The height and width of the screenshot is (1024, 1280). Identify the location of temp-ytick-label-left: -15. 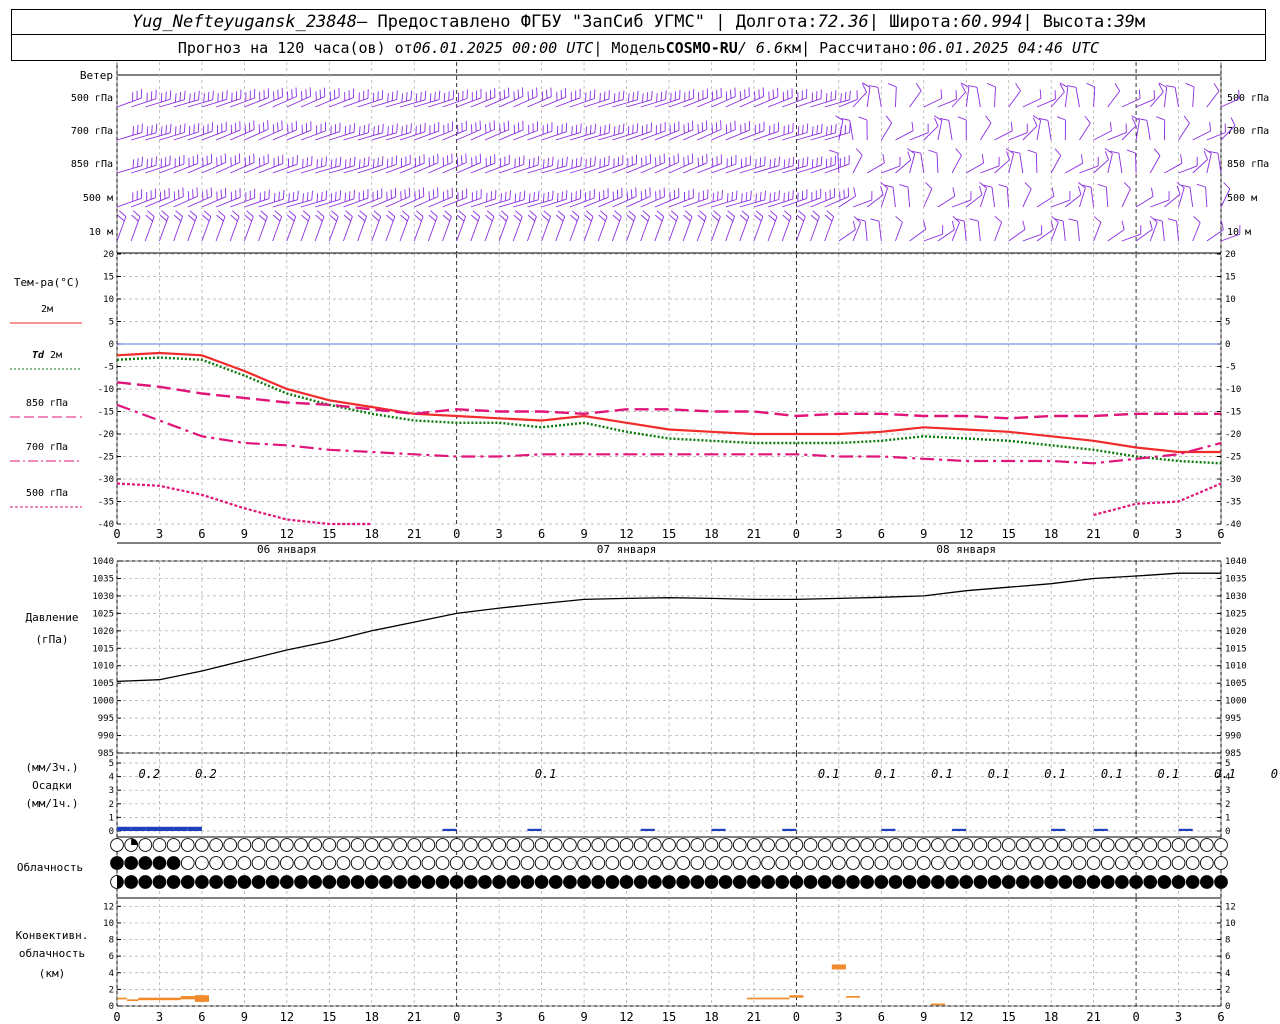
(106, 413).